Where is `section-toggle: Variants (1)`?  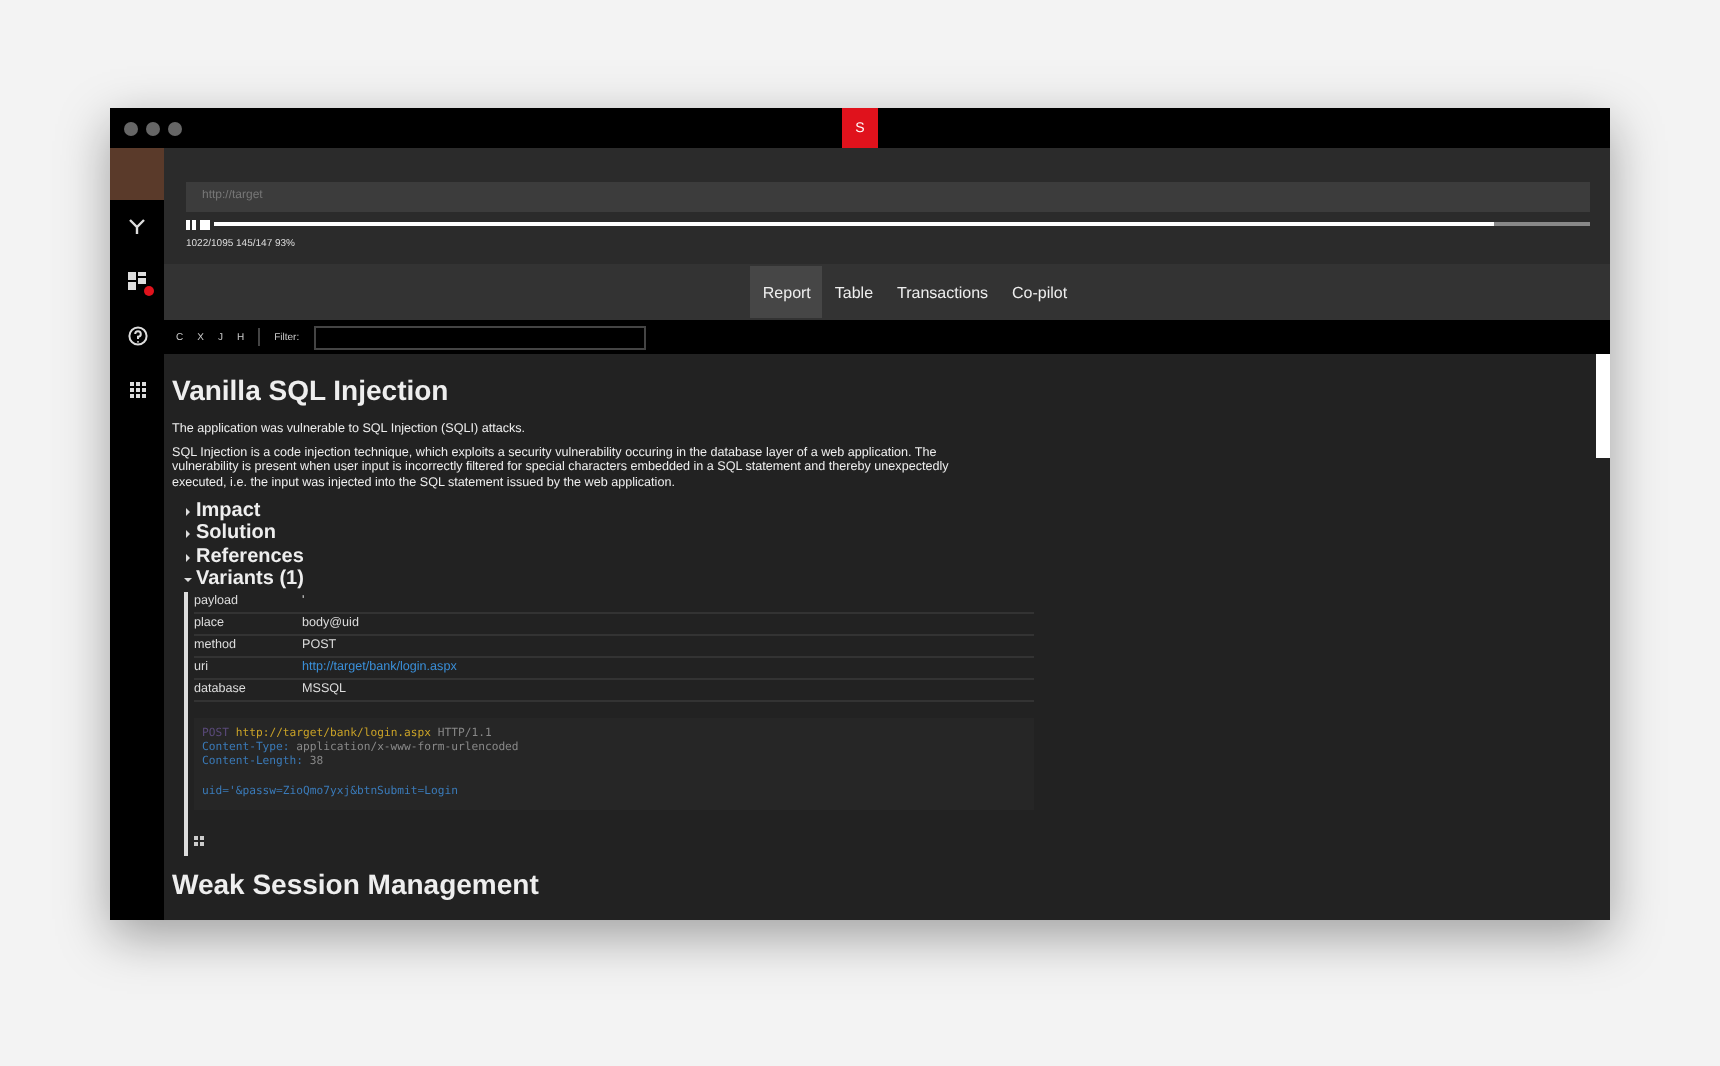
section-toggle: Variants (1) is located at coordinates (886, 580).